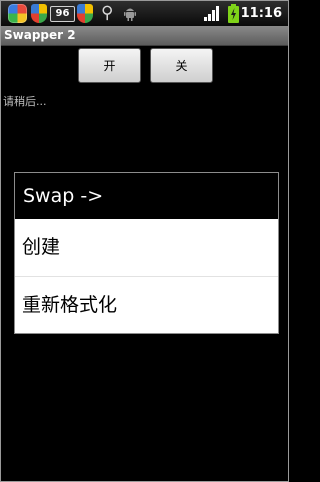 This screenshot has height=482, width=320. I want to click on dialog-item-create: 创建, so click(146, 247).